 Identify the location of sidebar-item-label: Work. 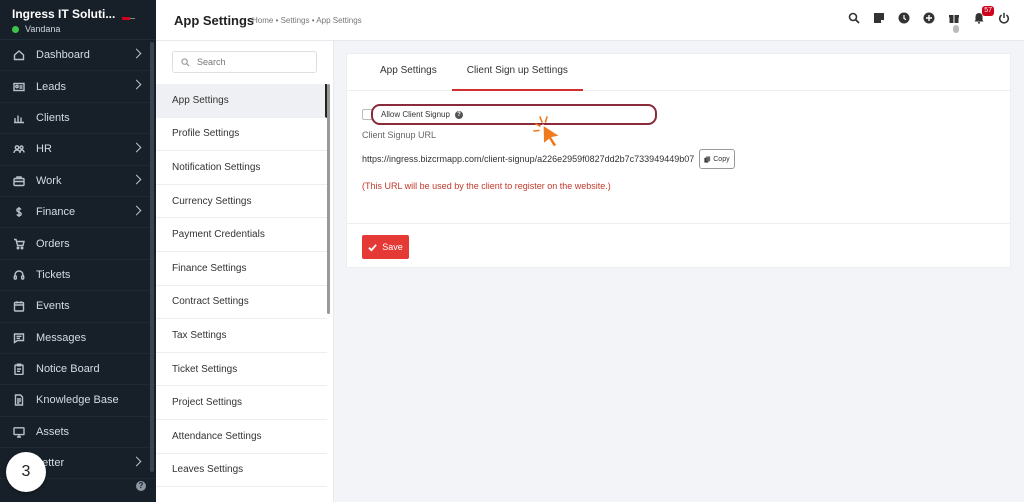
(49, 180).